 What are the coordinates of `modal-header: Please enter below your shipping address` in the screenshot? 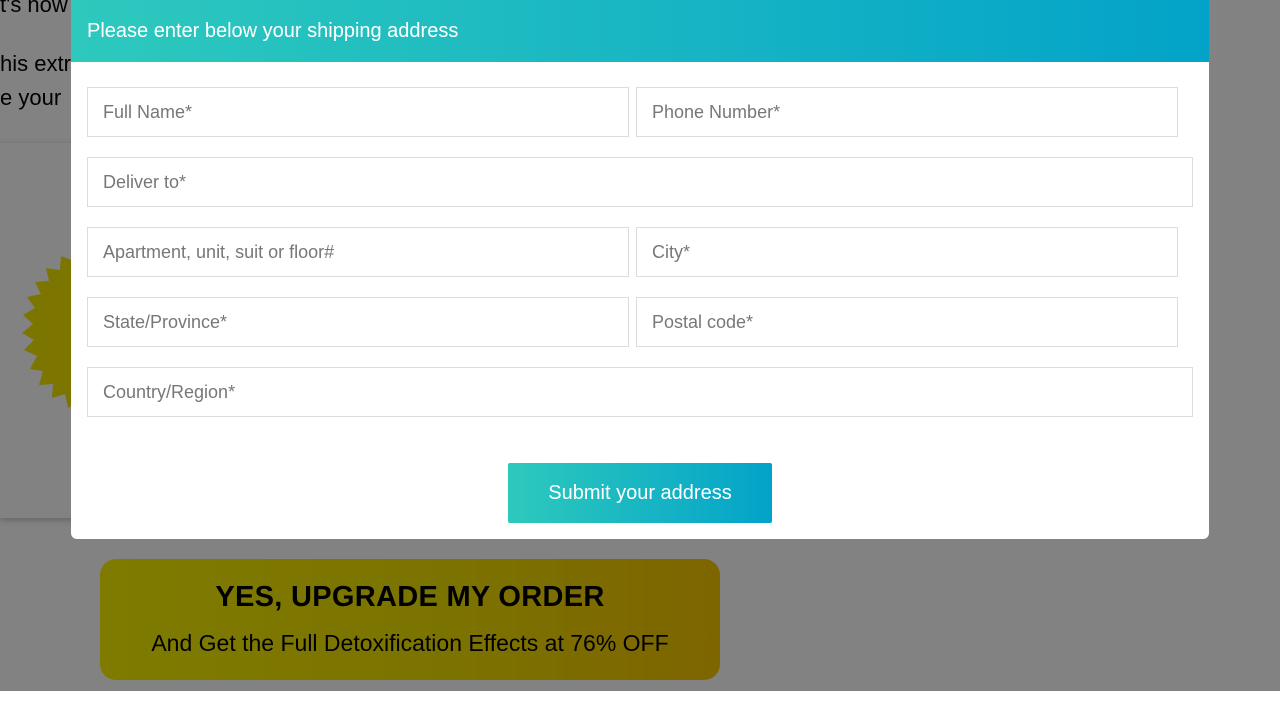 It's located at (640, 31).